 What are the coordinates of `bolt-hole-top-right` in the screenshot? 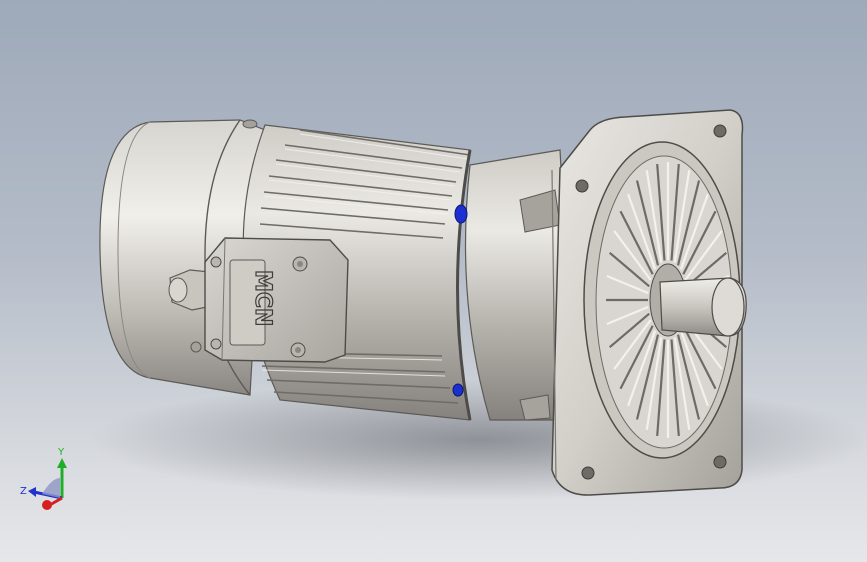 It's located at (720, 131).